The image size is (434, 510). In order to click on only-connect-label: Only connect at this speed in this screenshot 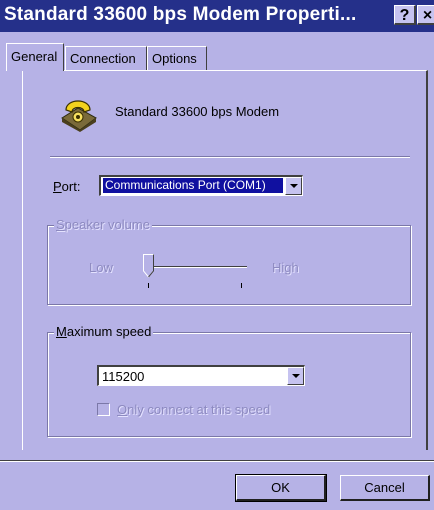, I will do `click(194, 409)`.